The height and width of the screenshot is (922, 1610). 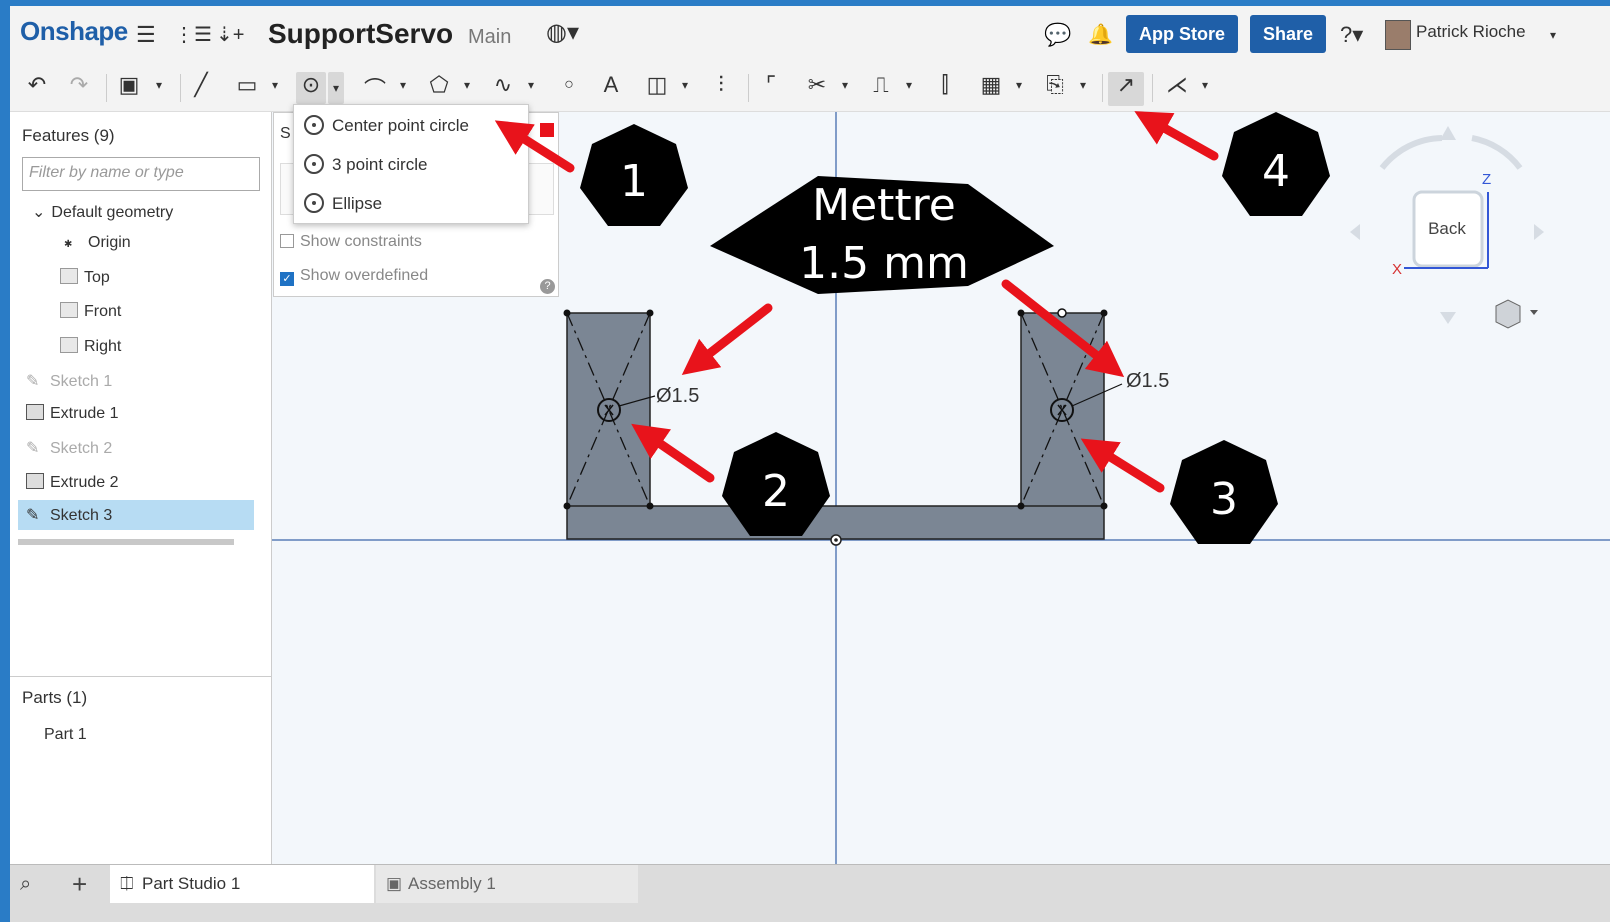 I want to click on part-studio-icon: ⎅, so click(x=127, y=883).